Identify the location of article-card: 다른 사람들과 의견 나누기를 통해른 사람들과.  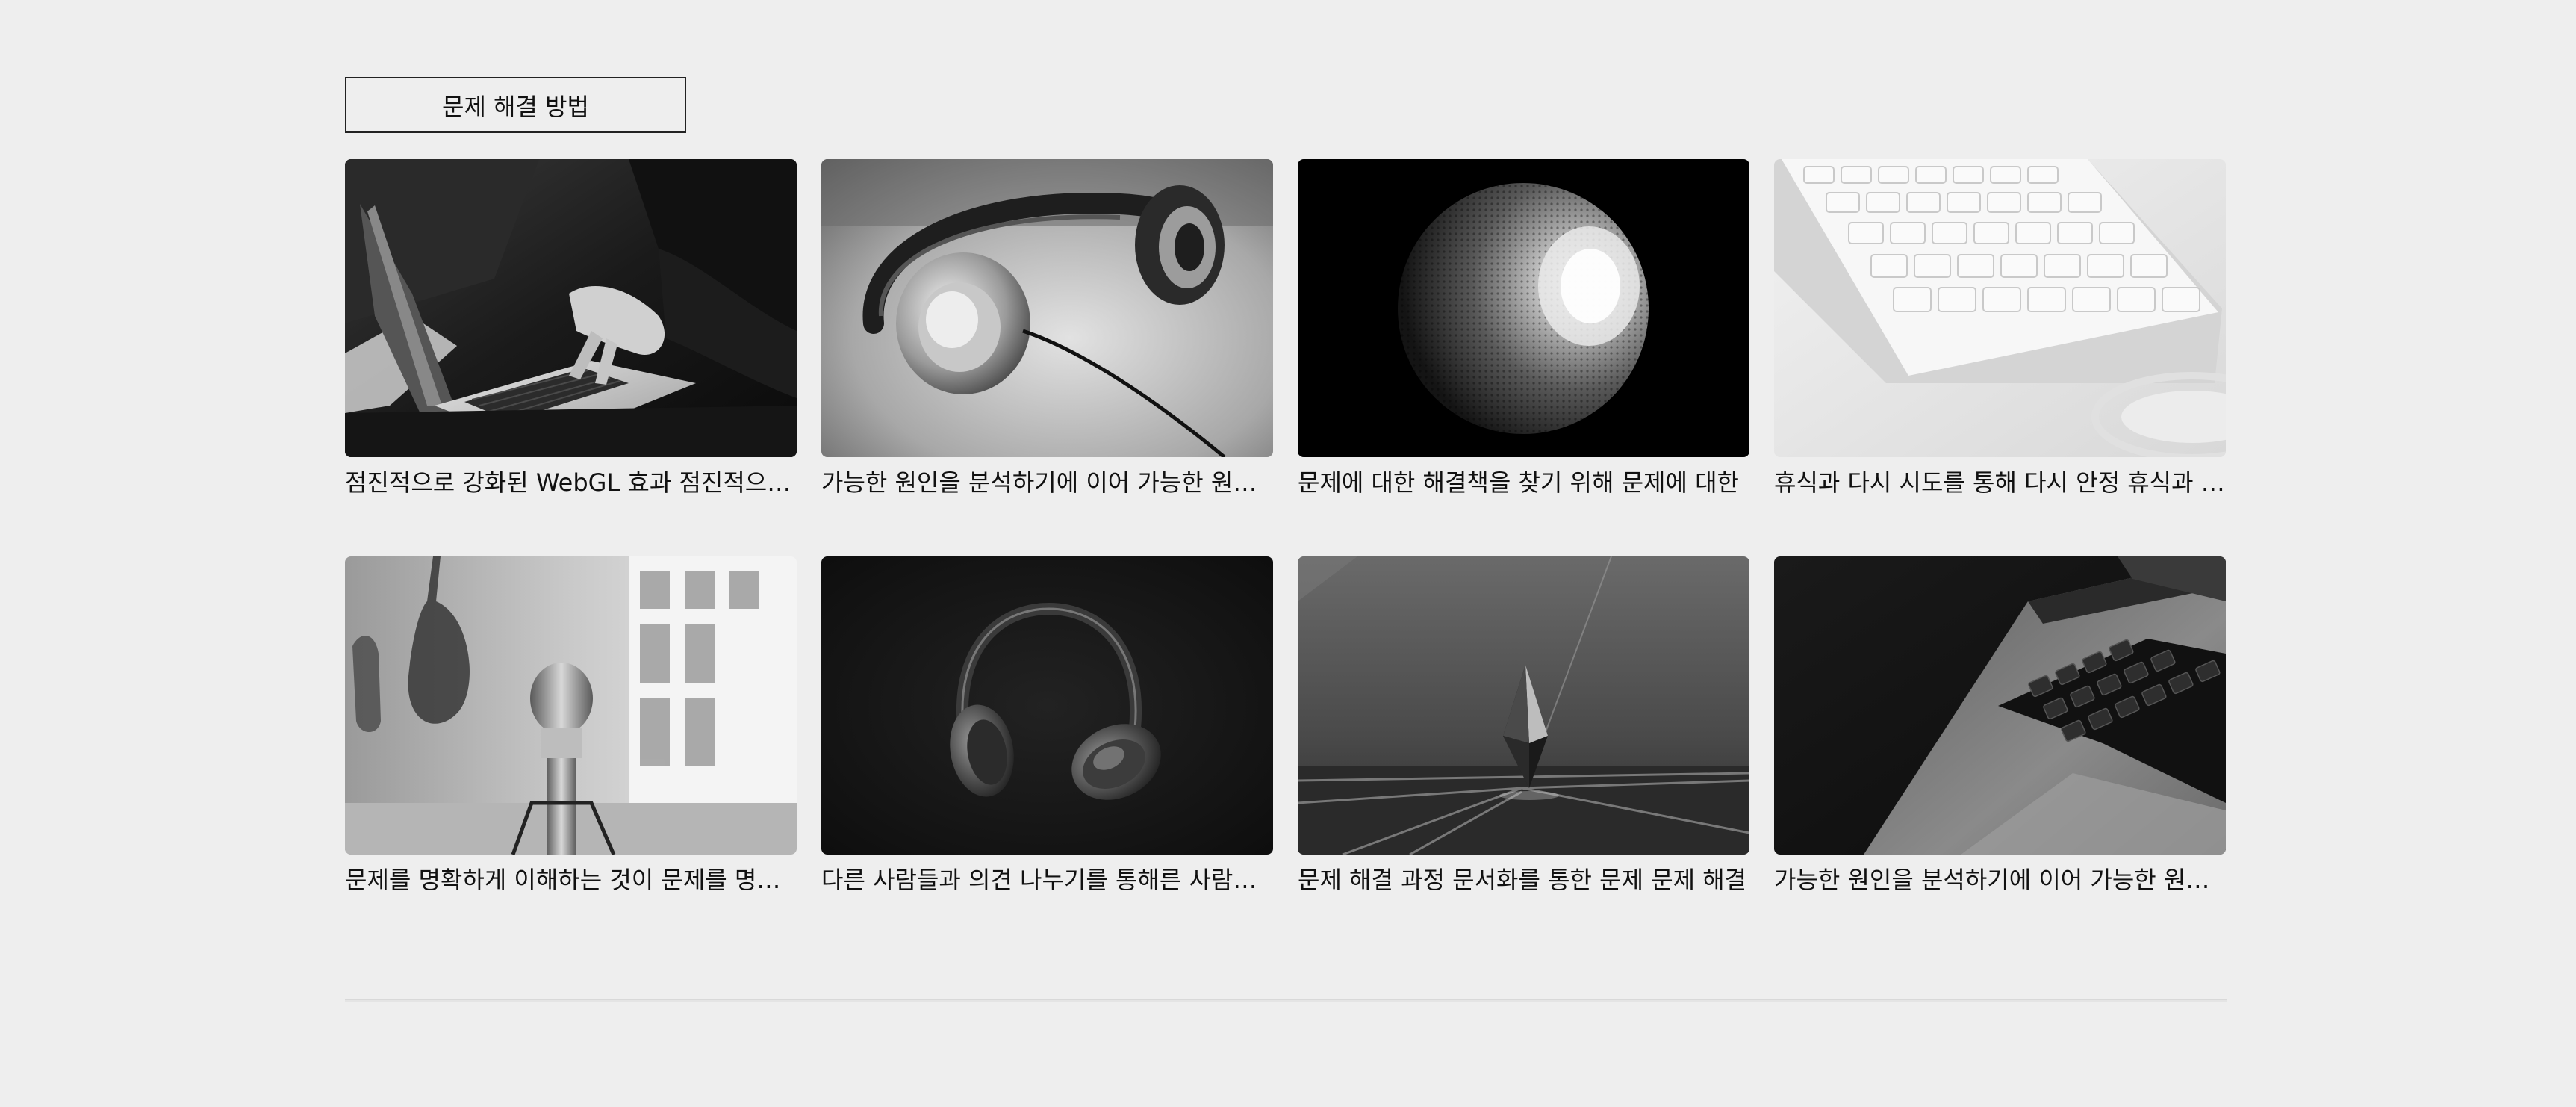
(1047, 755).